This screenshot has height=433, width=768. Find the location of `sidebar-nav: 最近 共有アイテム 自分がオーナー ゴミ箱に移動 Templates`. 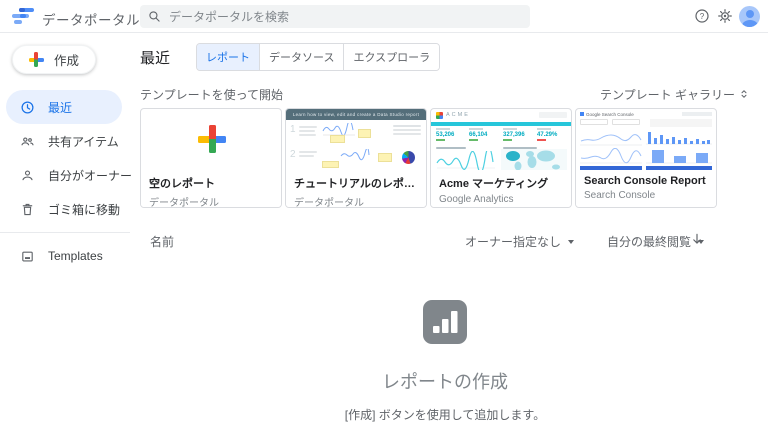

sidebar-nav: 最近 共有アイテム 自分がオーナー ゴミ箱に移動 Templates is located at coordinates (66, 181).